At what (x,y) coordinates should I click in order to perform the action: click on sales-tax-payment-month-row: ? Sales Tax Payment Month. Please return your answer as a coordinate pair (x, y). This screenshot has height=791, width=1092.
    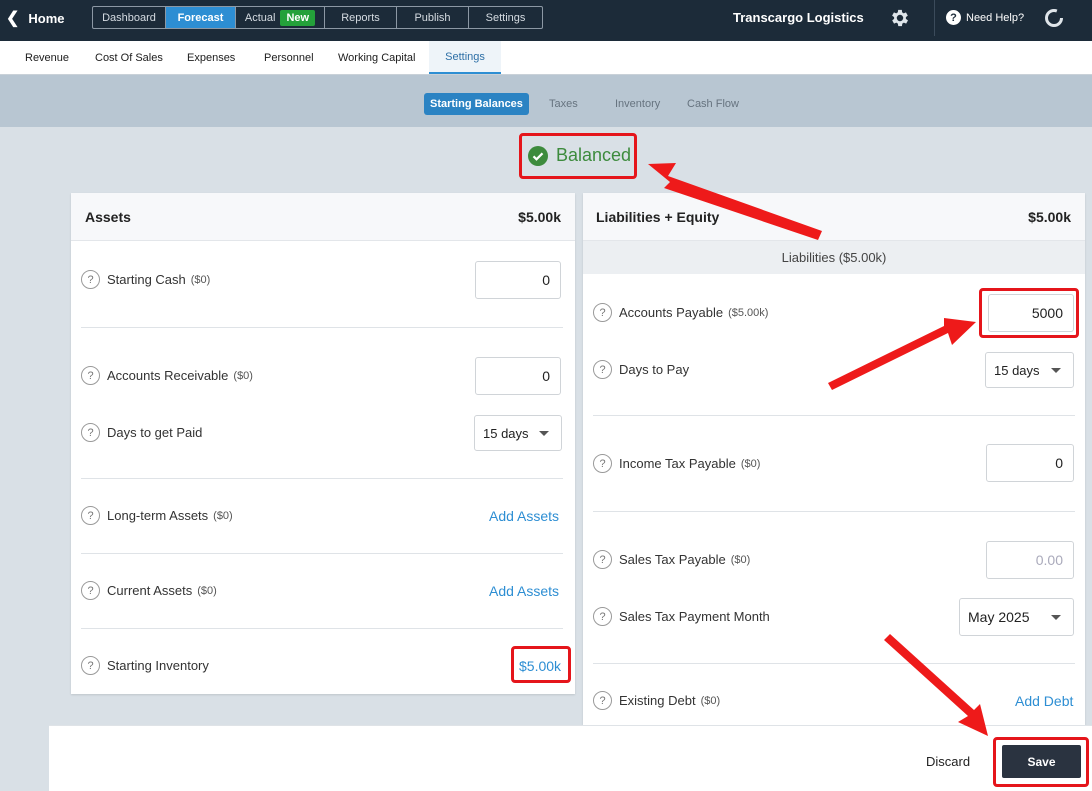
    Looking at the image, I should click on (681, 616).